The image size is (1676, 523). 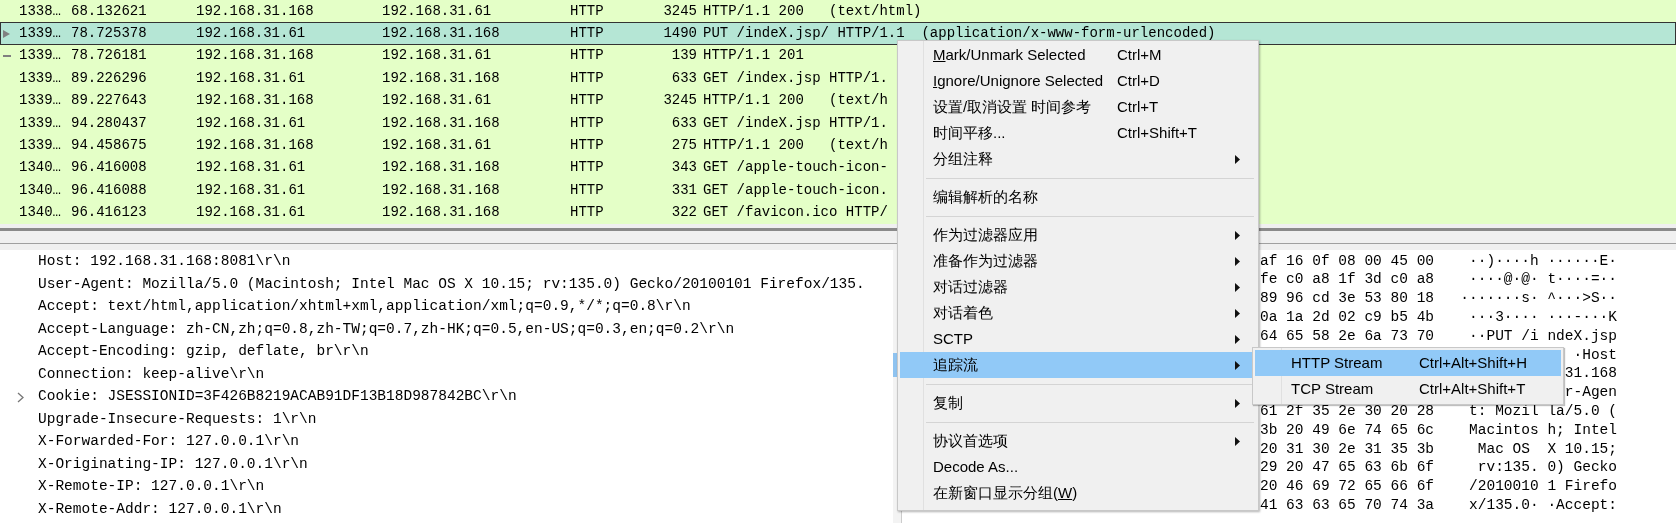 I want to click on menu-item-label: 作为过滤器应用, so click(x=985, y=234).